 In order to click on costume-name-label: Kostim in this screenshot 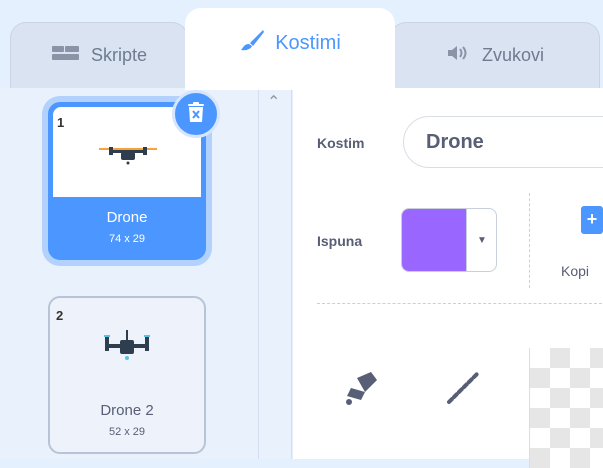, I will do `click(341, 143)`.